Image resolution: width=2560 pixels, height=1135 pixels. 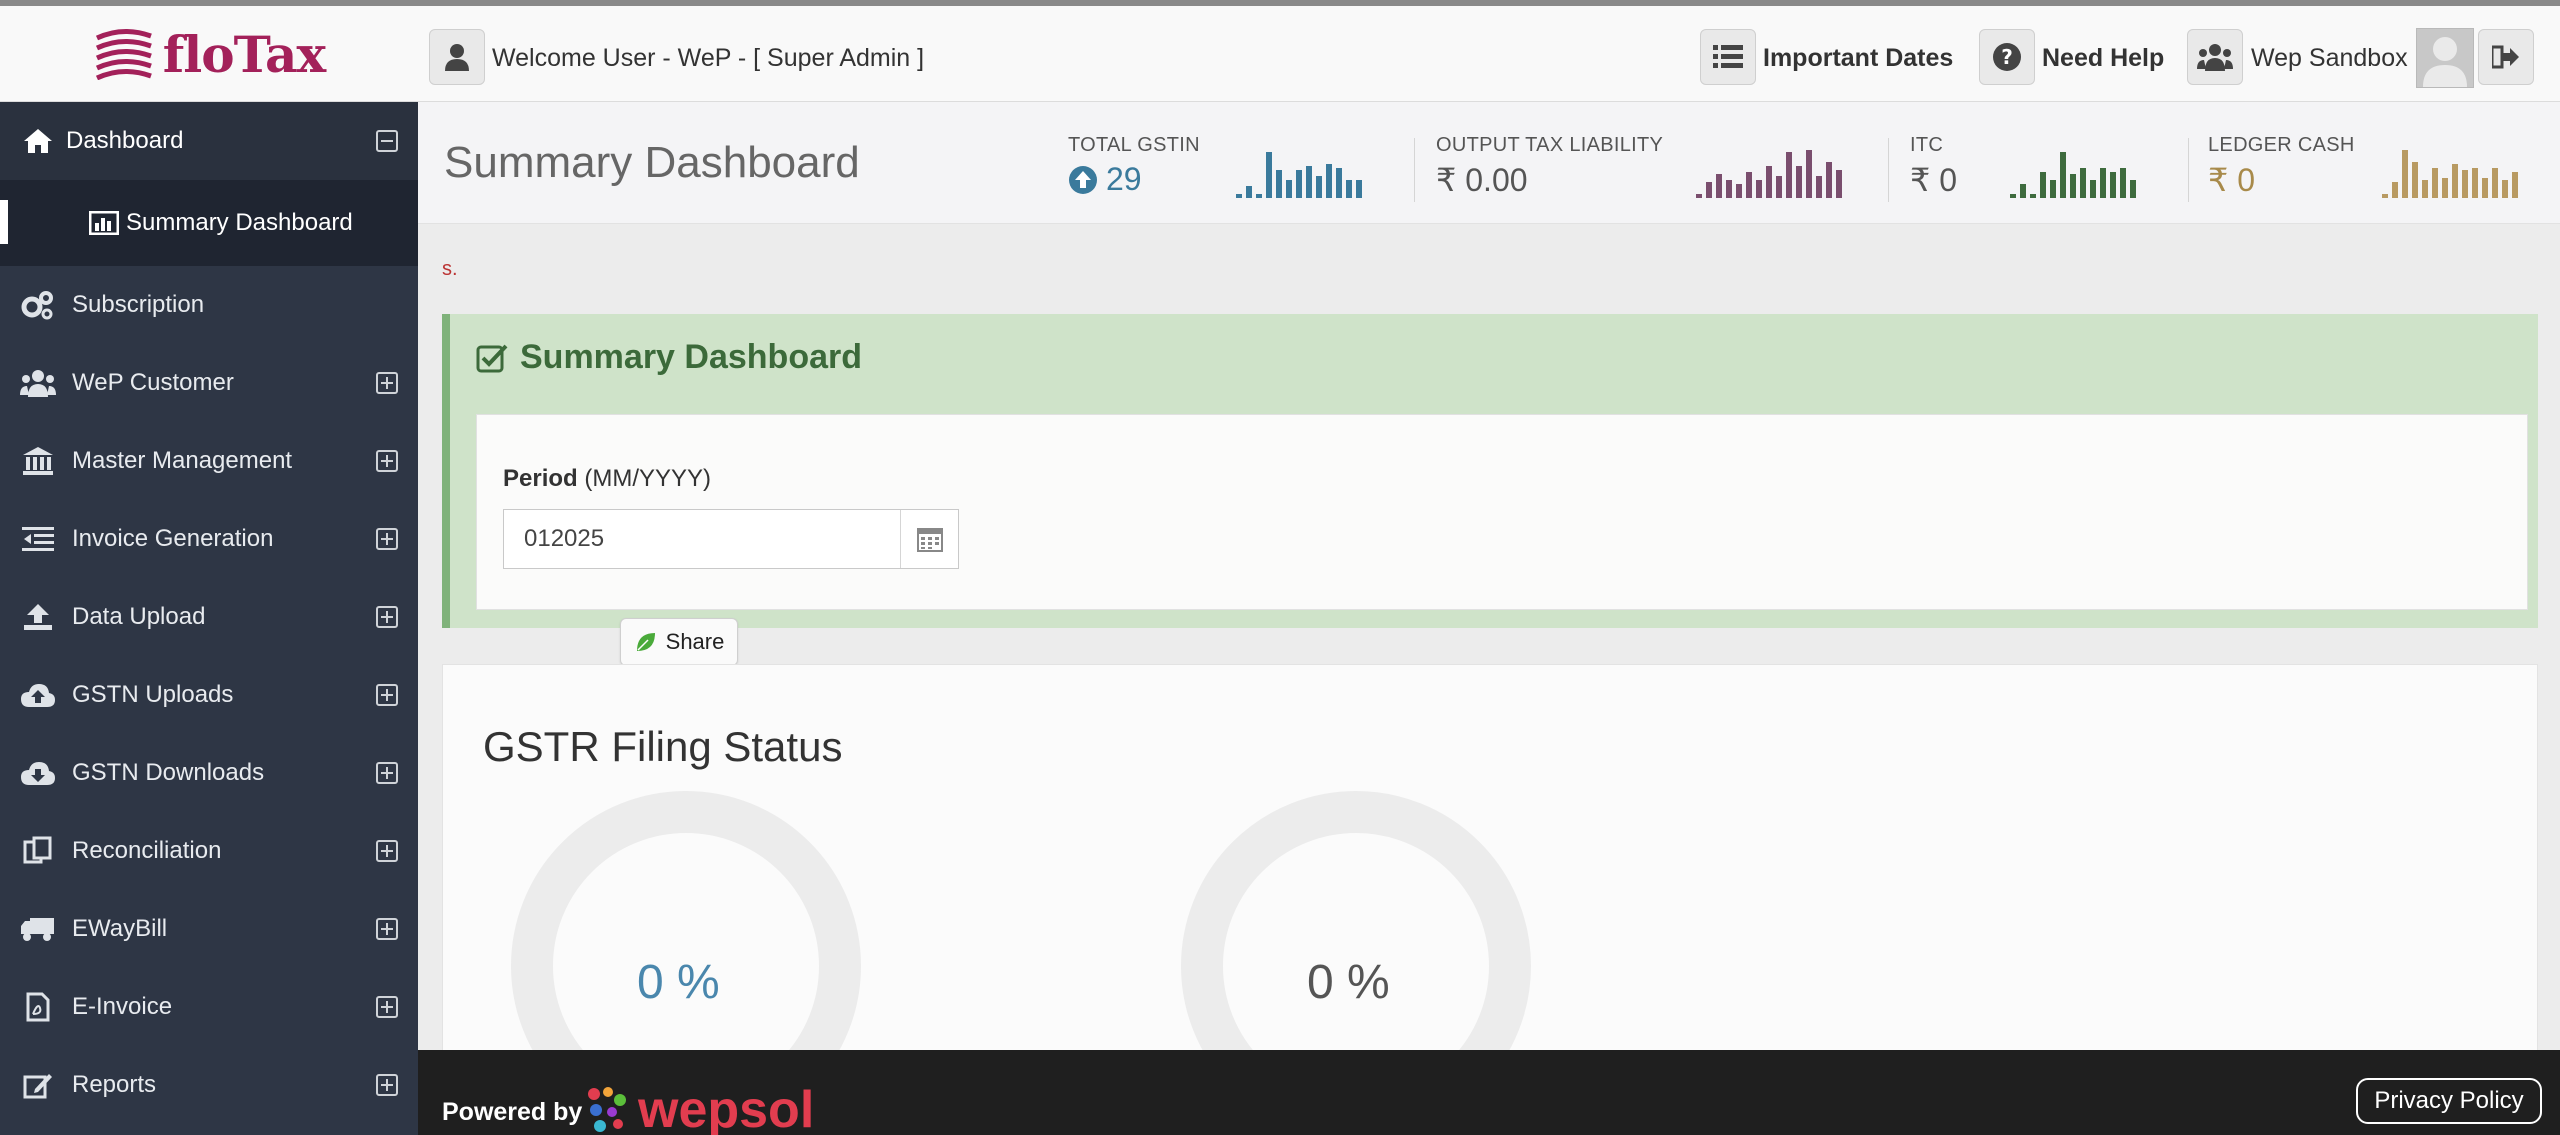 What do you see at coordinates (645, 642) in the screenshot?
I see `leaf-icon` at bounding box center [645, 642].